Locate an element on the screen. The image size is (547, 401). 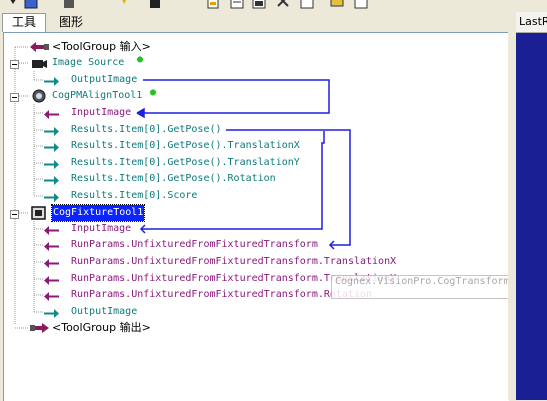
toolbox-icon is located at coordinates (31, 4).